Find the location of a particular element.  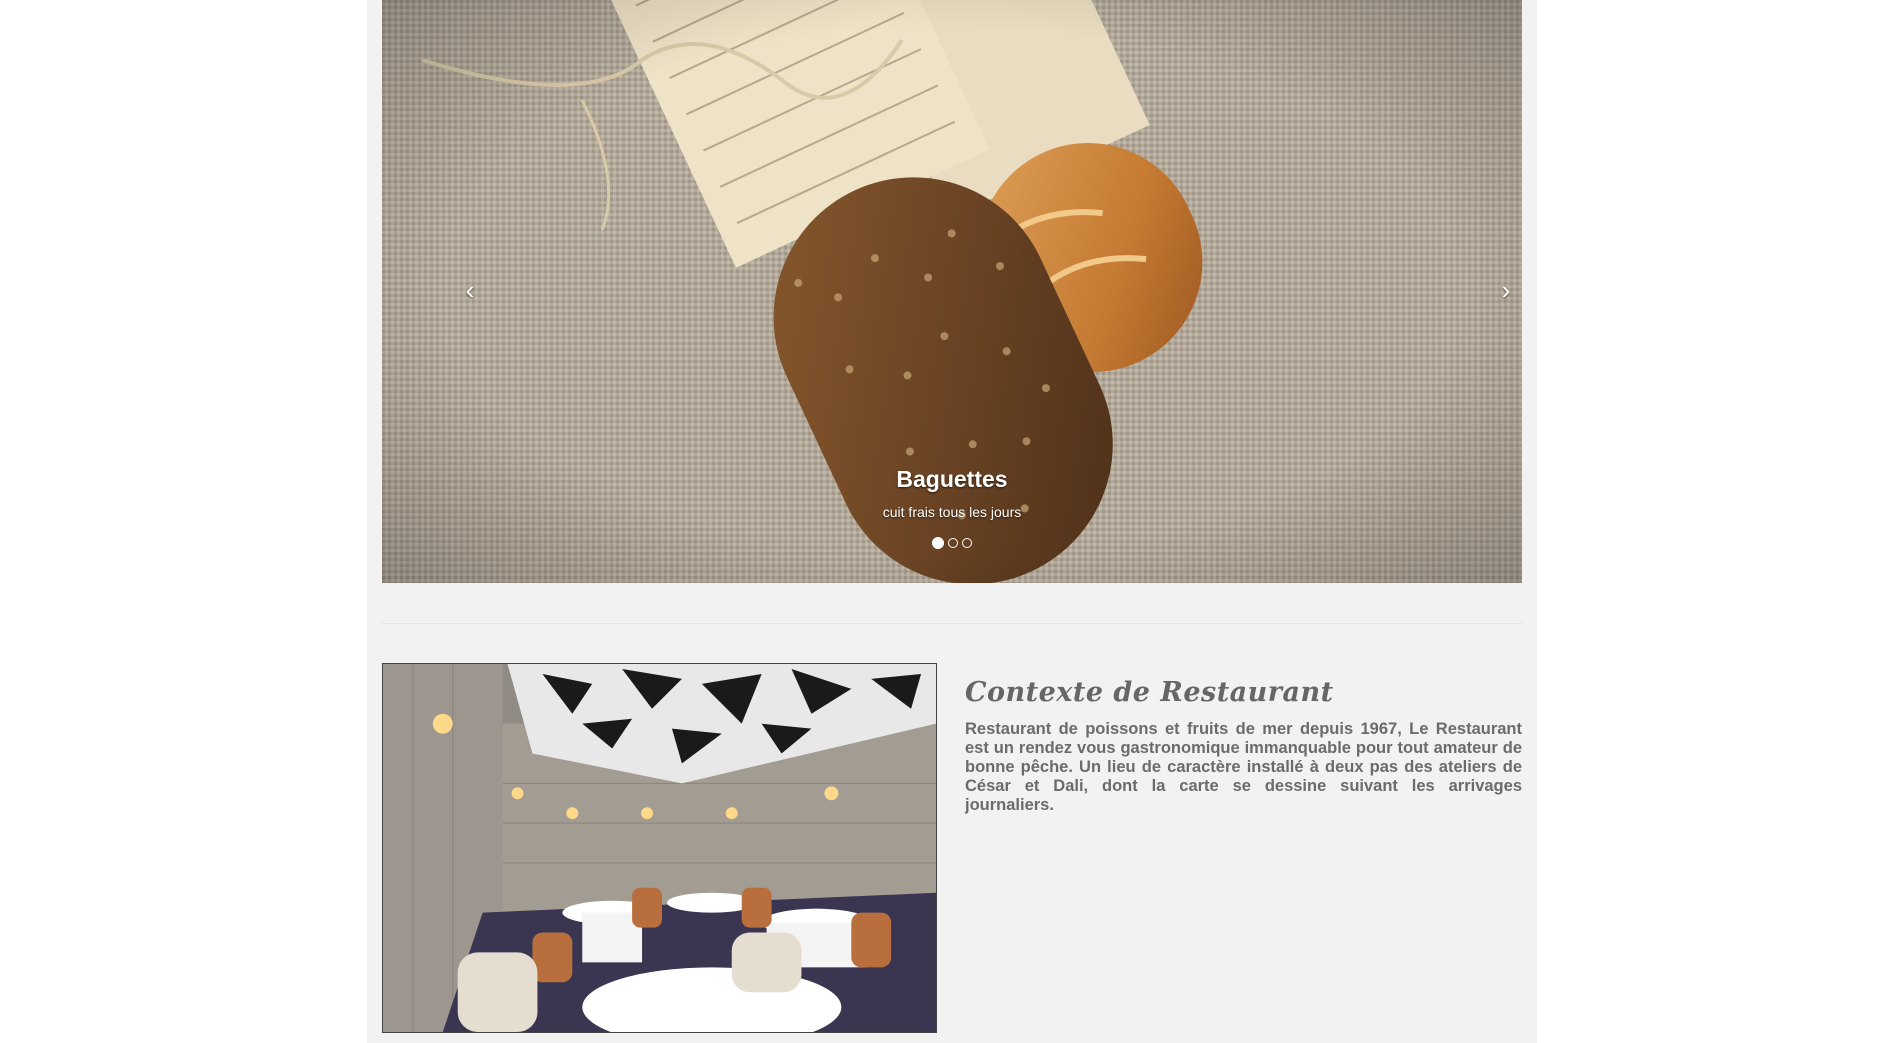

restaurant-interior-image is located at coordinates (659, 848).